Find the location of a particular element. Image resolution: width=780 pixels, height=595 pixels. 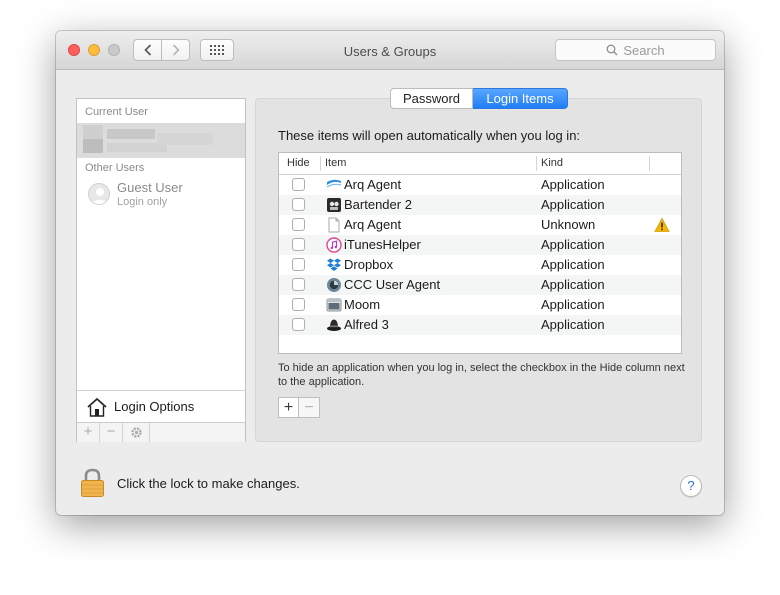

add-user-button: + is located at coordinates (88, 432).